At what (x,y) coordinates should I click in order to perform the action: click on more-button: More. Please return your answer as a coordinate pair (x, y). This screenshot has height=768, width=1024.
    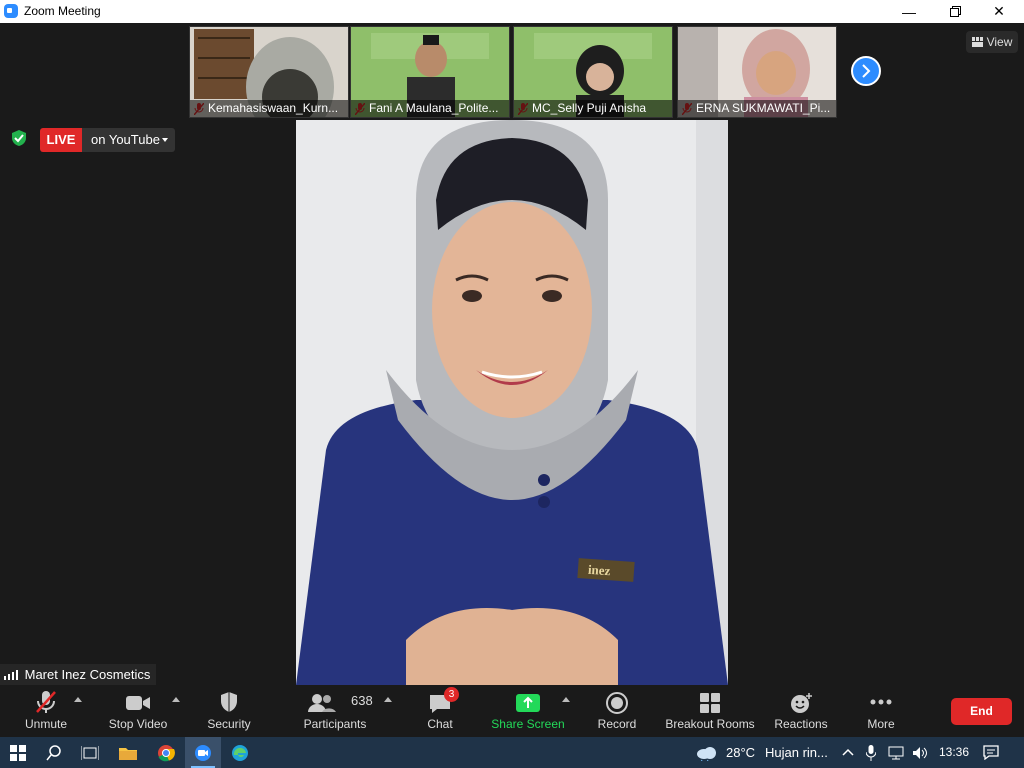
    Looking at the image, I should click on (881, 711).